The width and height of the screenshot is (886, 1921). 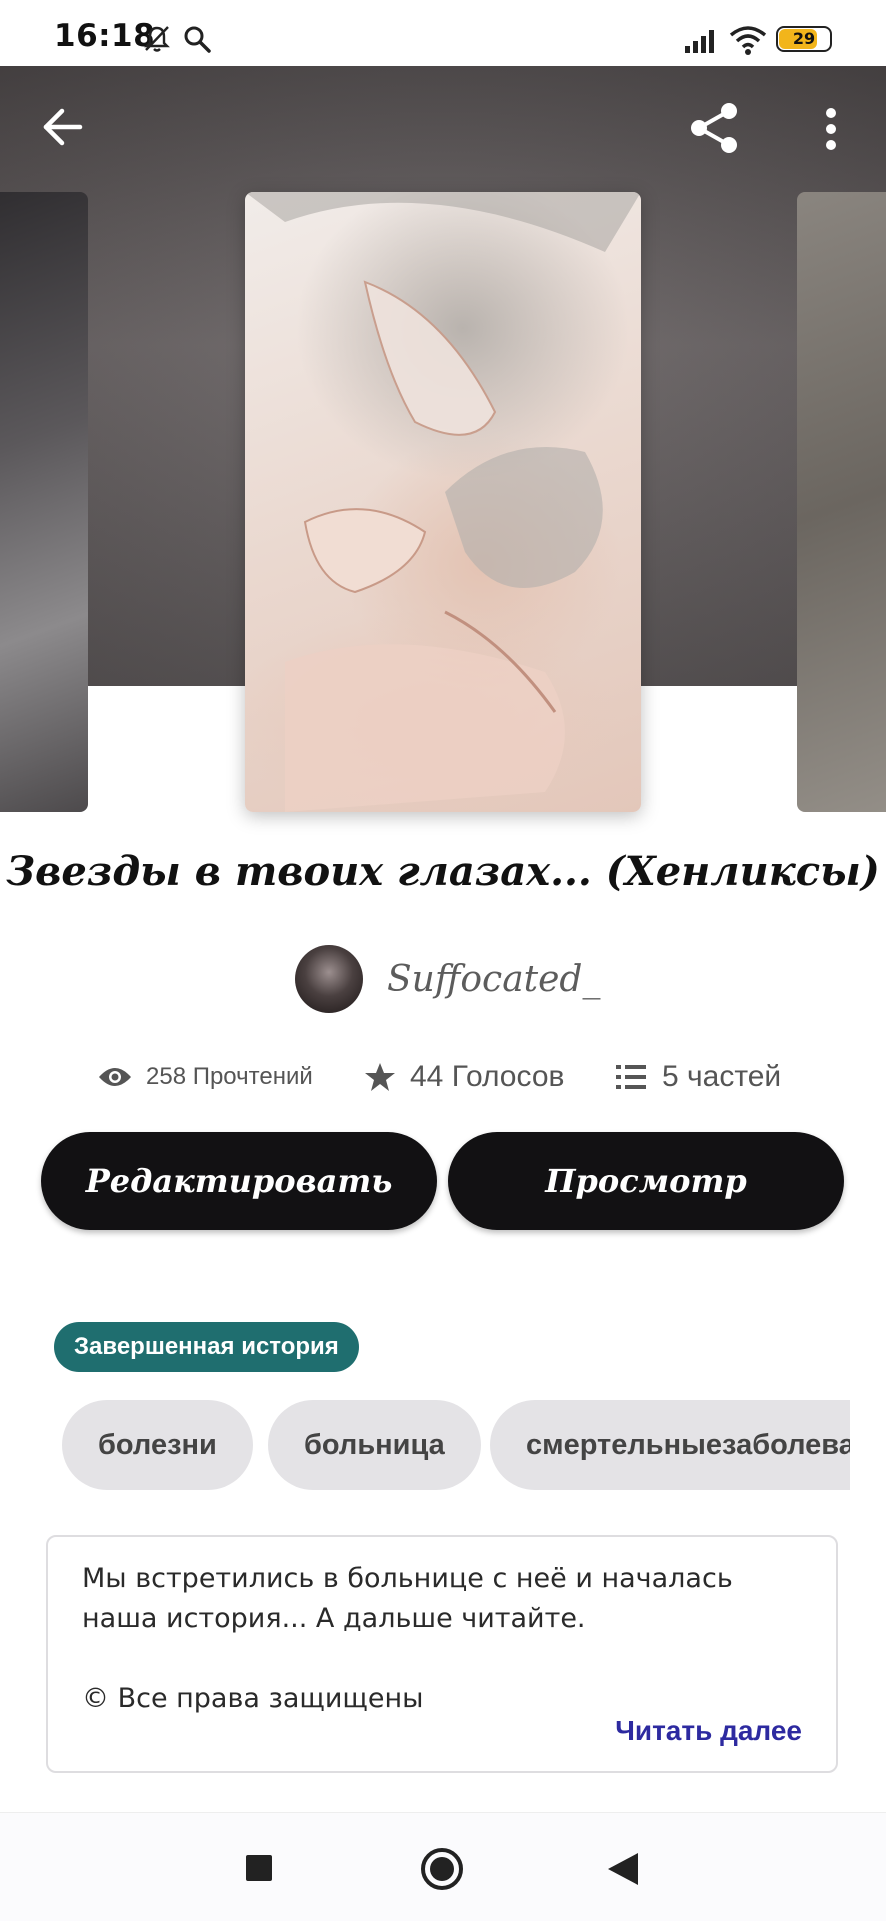 What do you see at coordinates (157, 1445) in the screenshot?
I see `tag-chip: болезни` at bounding box center [157, 1445].